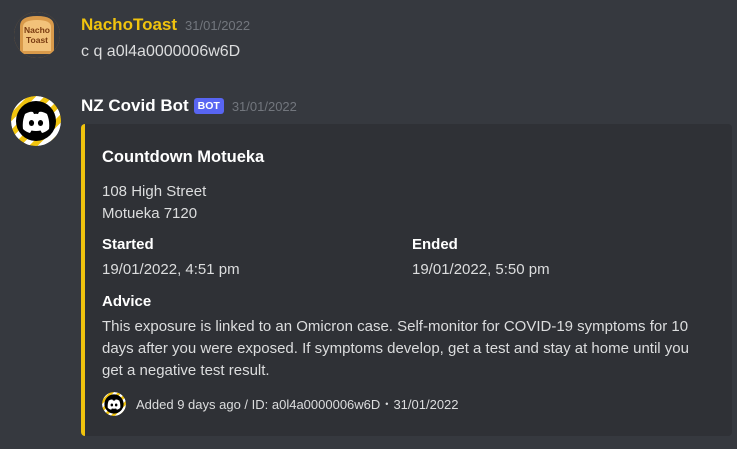  What do you see at coordinates (208, 106) in the screenshot?
I see `bot-badge: BOT` at bounding box center [208, 106].